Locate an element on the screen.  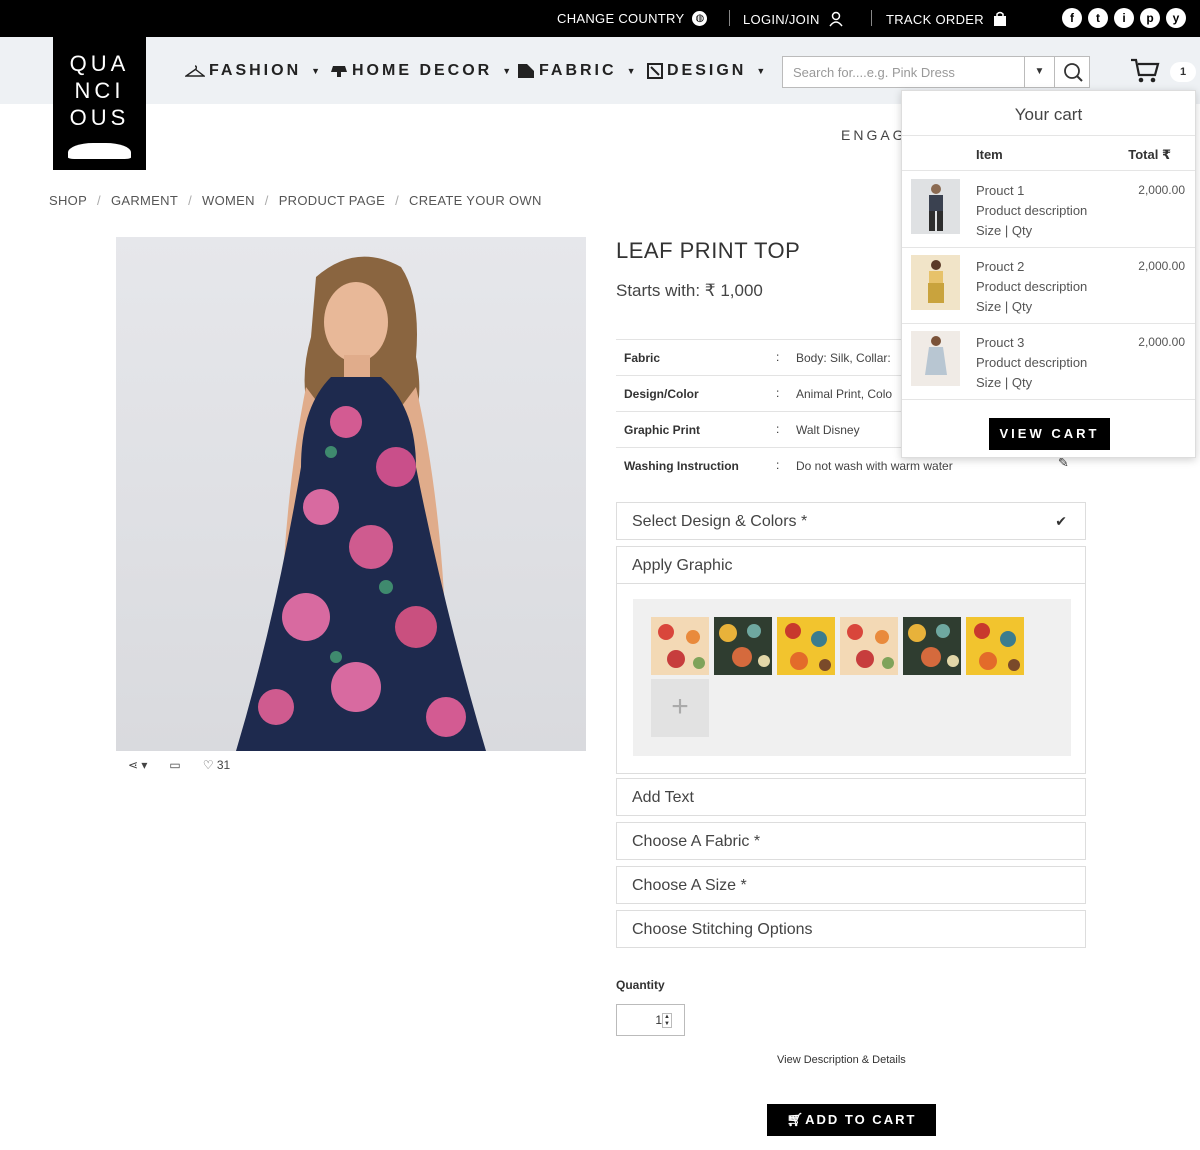
cart-count-badge: 1 is located at coordinates (1183, 72).